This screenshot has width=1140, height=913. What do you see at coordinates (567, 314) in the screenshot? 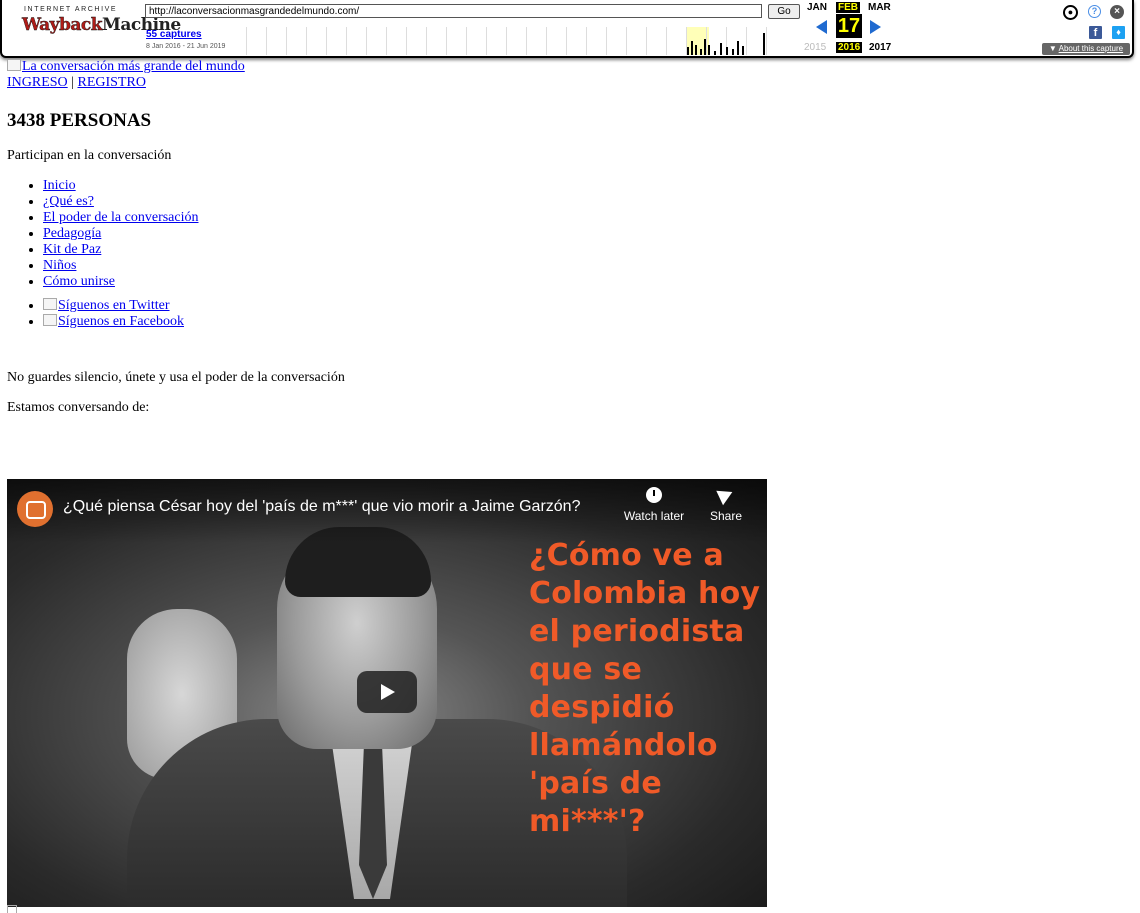
I see `social-links: Síguenos en Twitter Síguenos en Facebook` at bounding box center [567, 314].